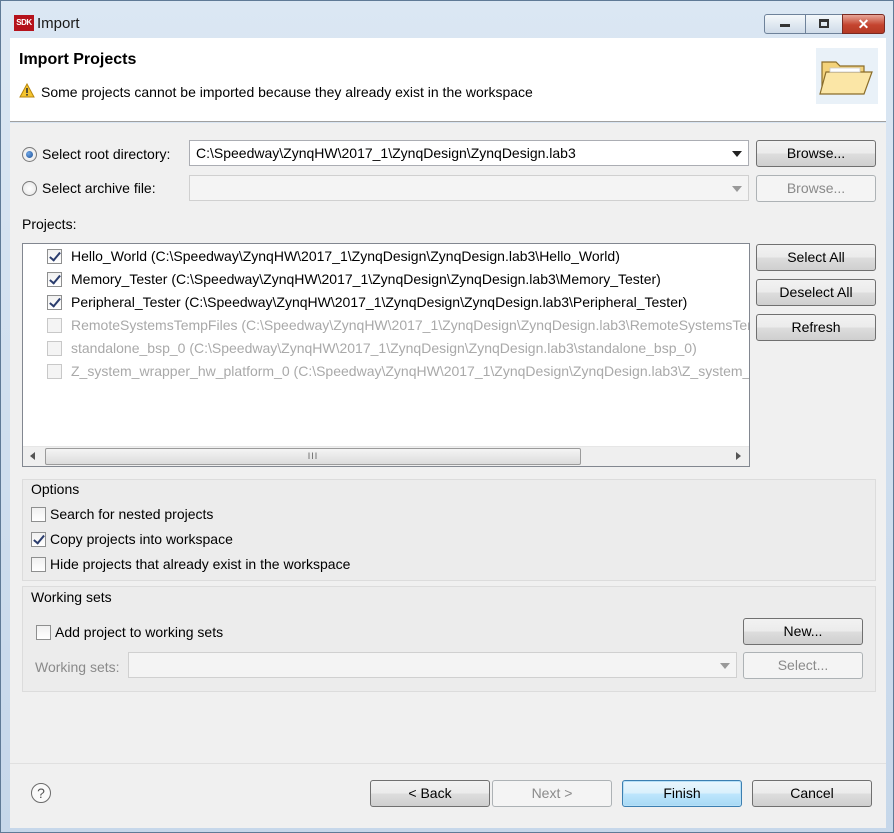 The width and height of the screenshot is (894, 833). What do you see at coordinates (106, 154) in the screenshot?
I see `root-directory-label: Select root directory:` at bounding box center [106, 154].